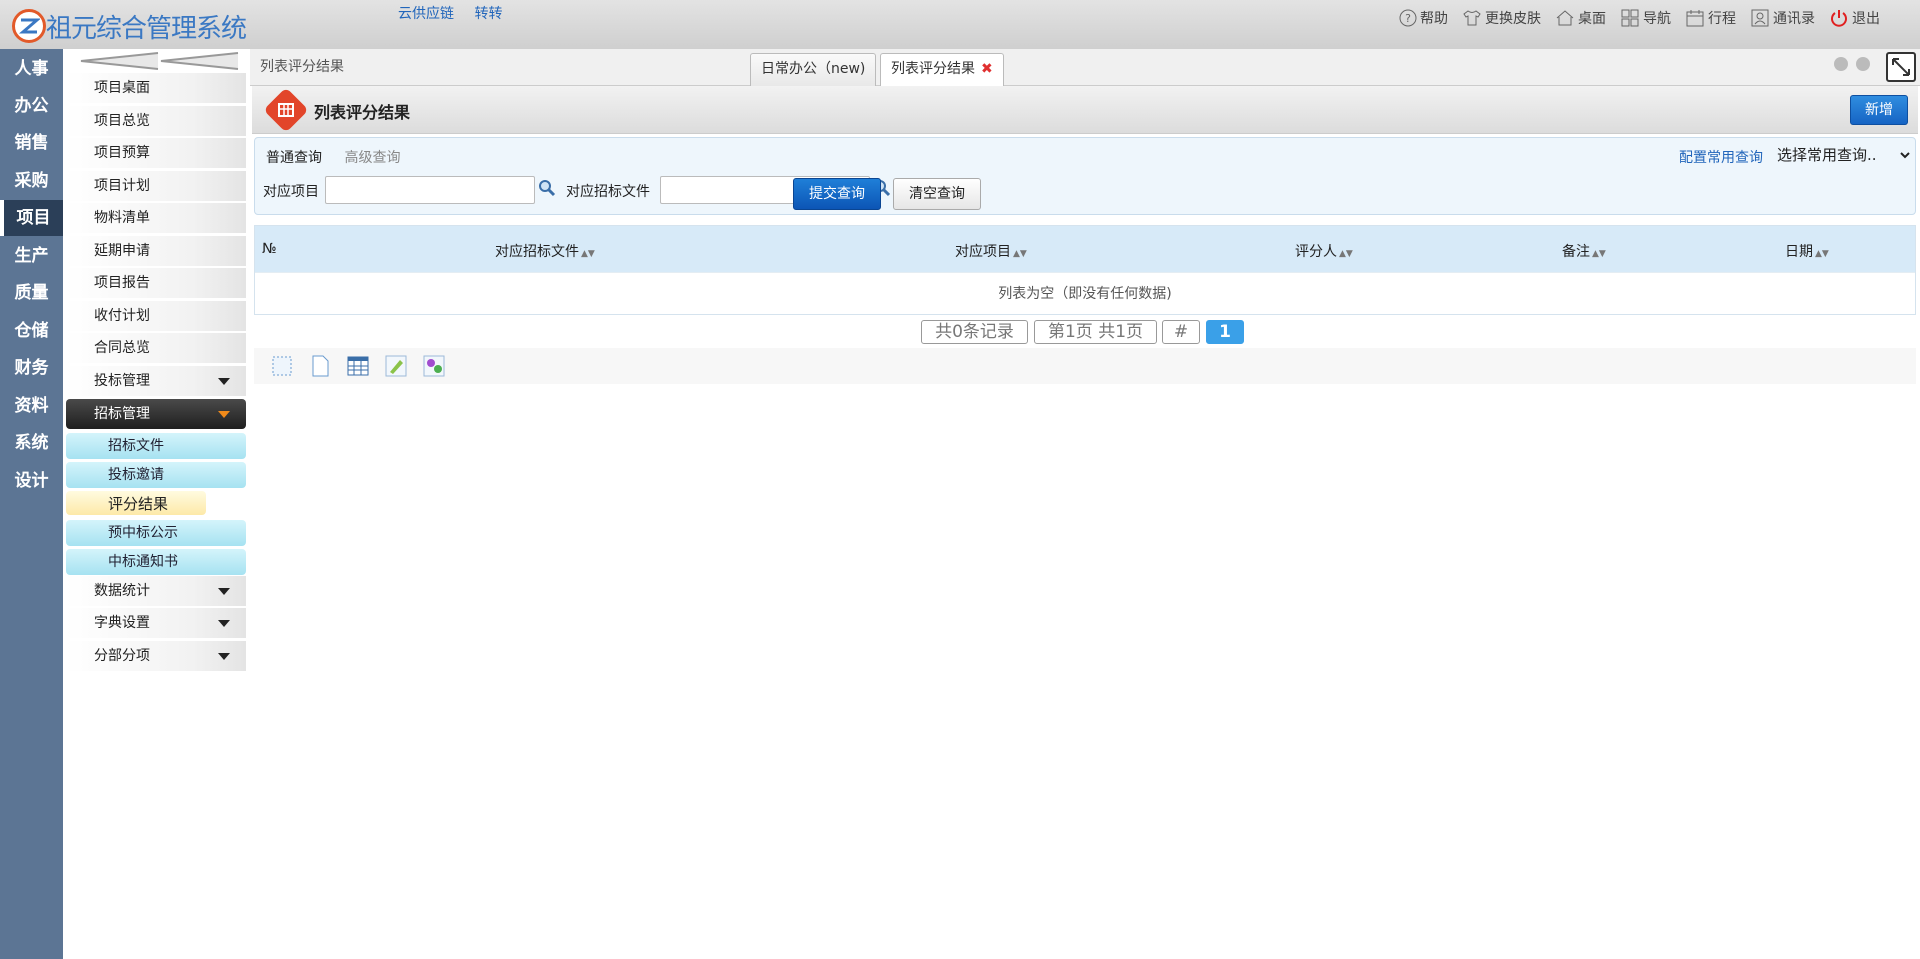 The image size is (1920, 959). What do you see at coordinates (156, 656) in the screenshot?
I see `sidebar-group-parts: 分部分项` at bounding box center [156, 656].